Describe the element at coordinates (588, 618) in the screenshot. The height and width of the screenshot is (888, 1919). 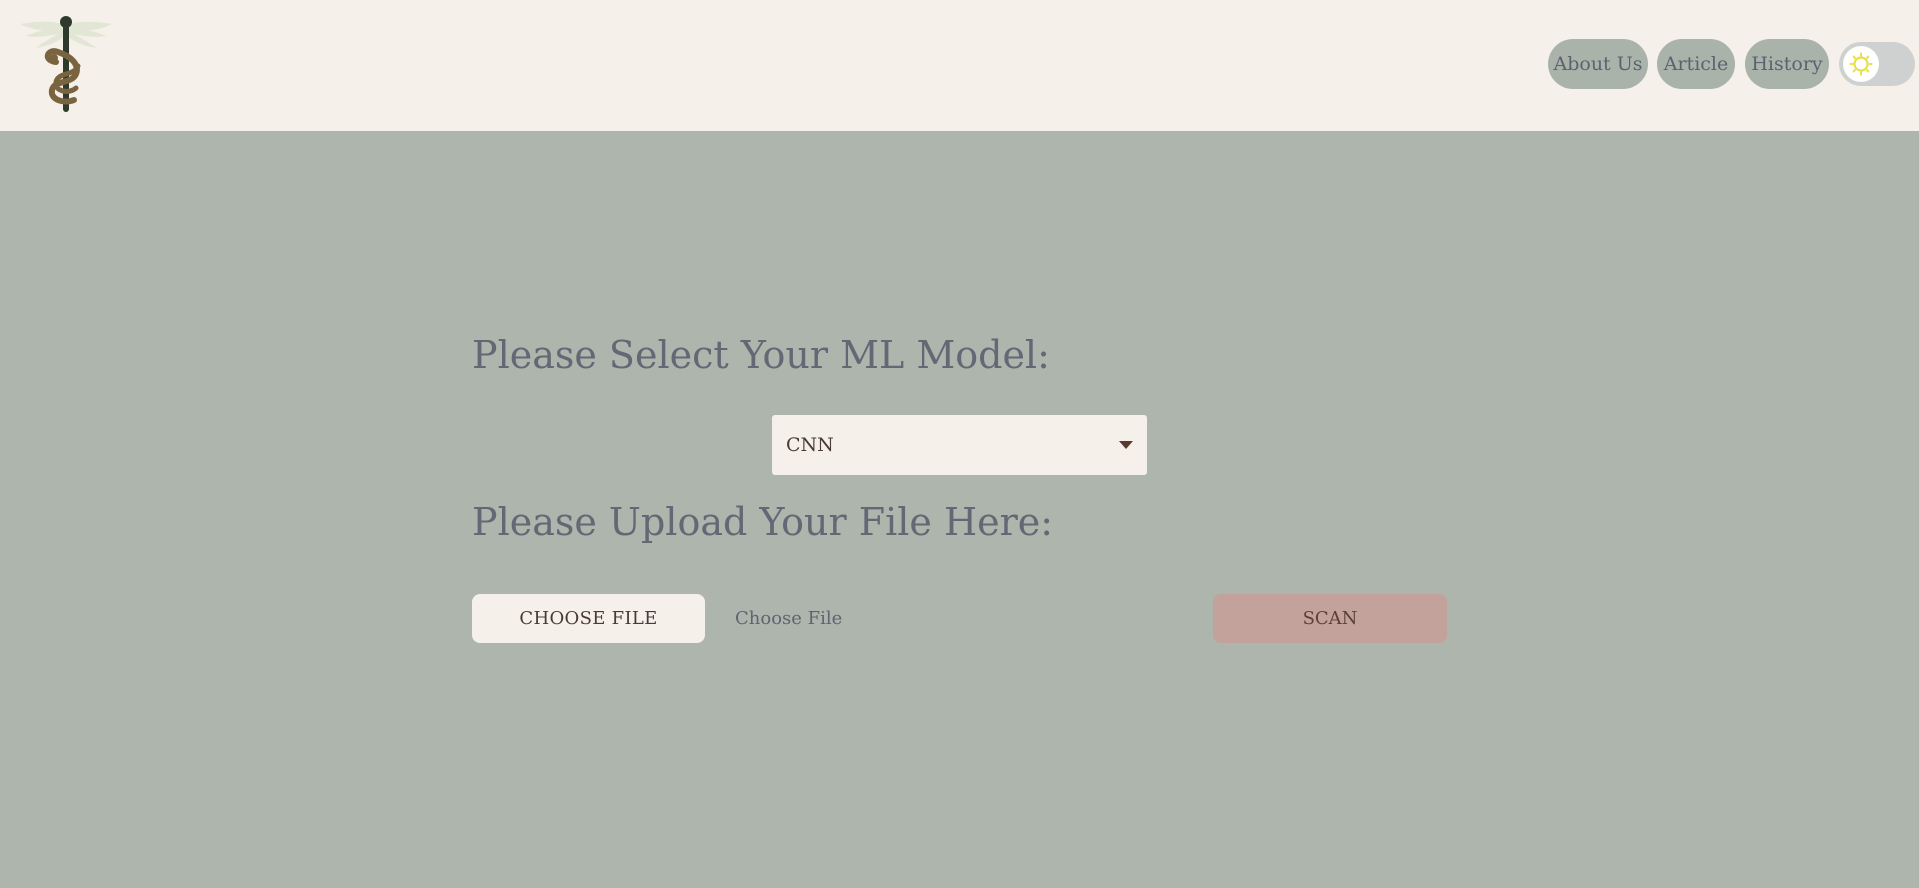
I see `choose-file-button: CHOOSE FILE` at that location.